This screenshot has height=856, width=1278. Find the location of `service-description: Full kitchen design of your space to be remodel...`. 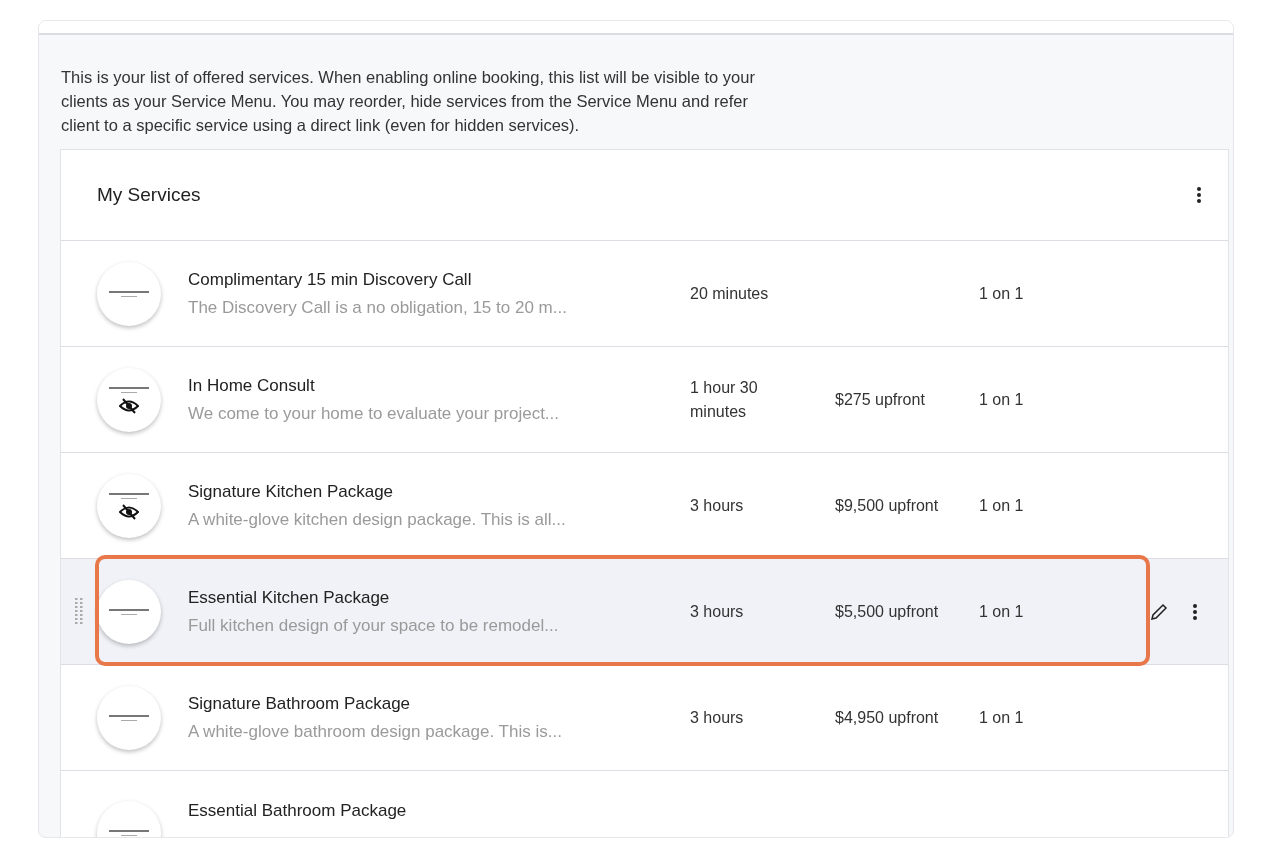

service-description: Full kitchen design of your space to be remodel... is located at coordinates (374, 625).